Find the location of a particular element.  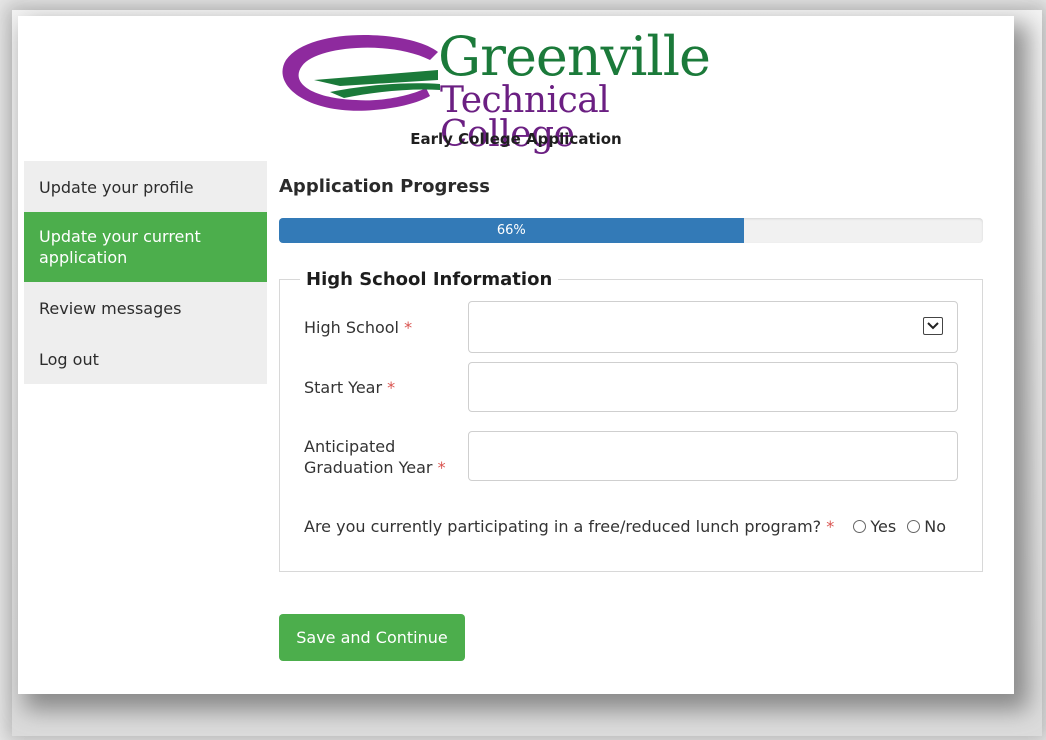

high-school-select is located at coordinates (713, 327).